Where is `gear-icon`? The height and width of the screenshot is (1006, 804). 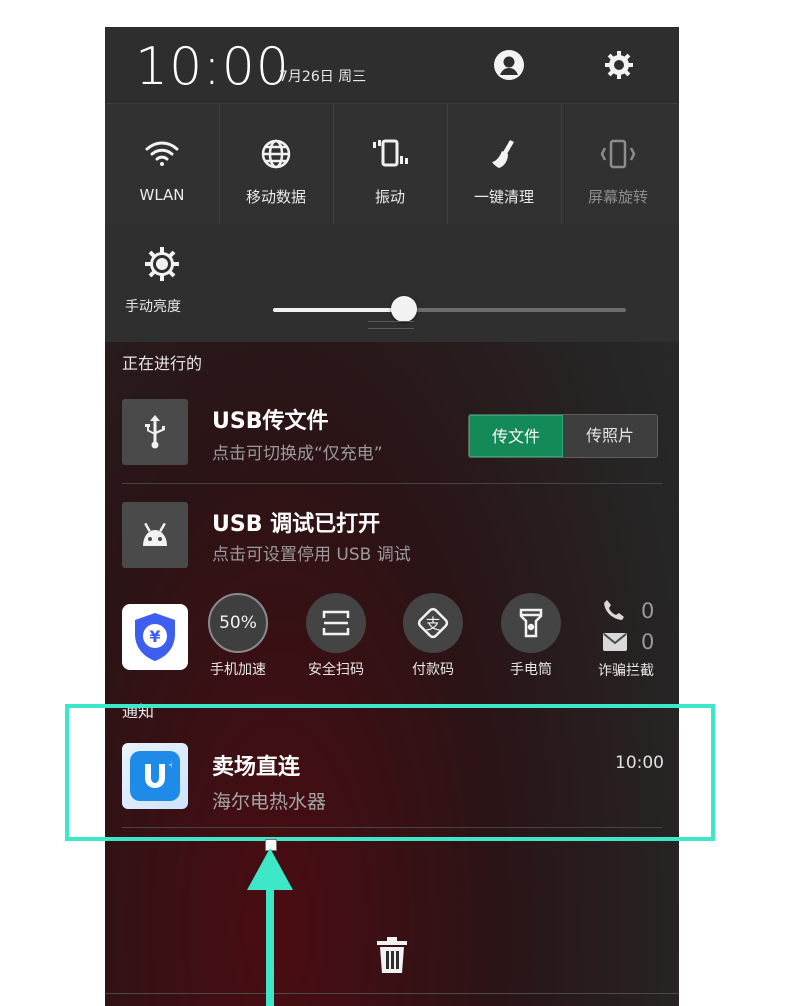 gear-icon is located at coordinates (619, 65).